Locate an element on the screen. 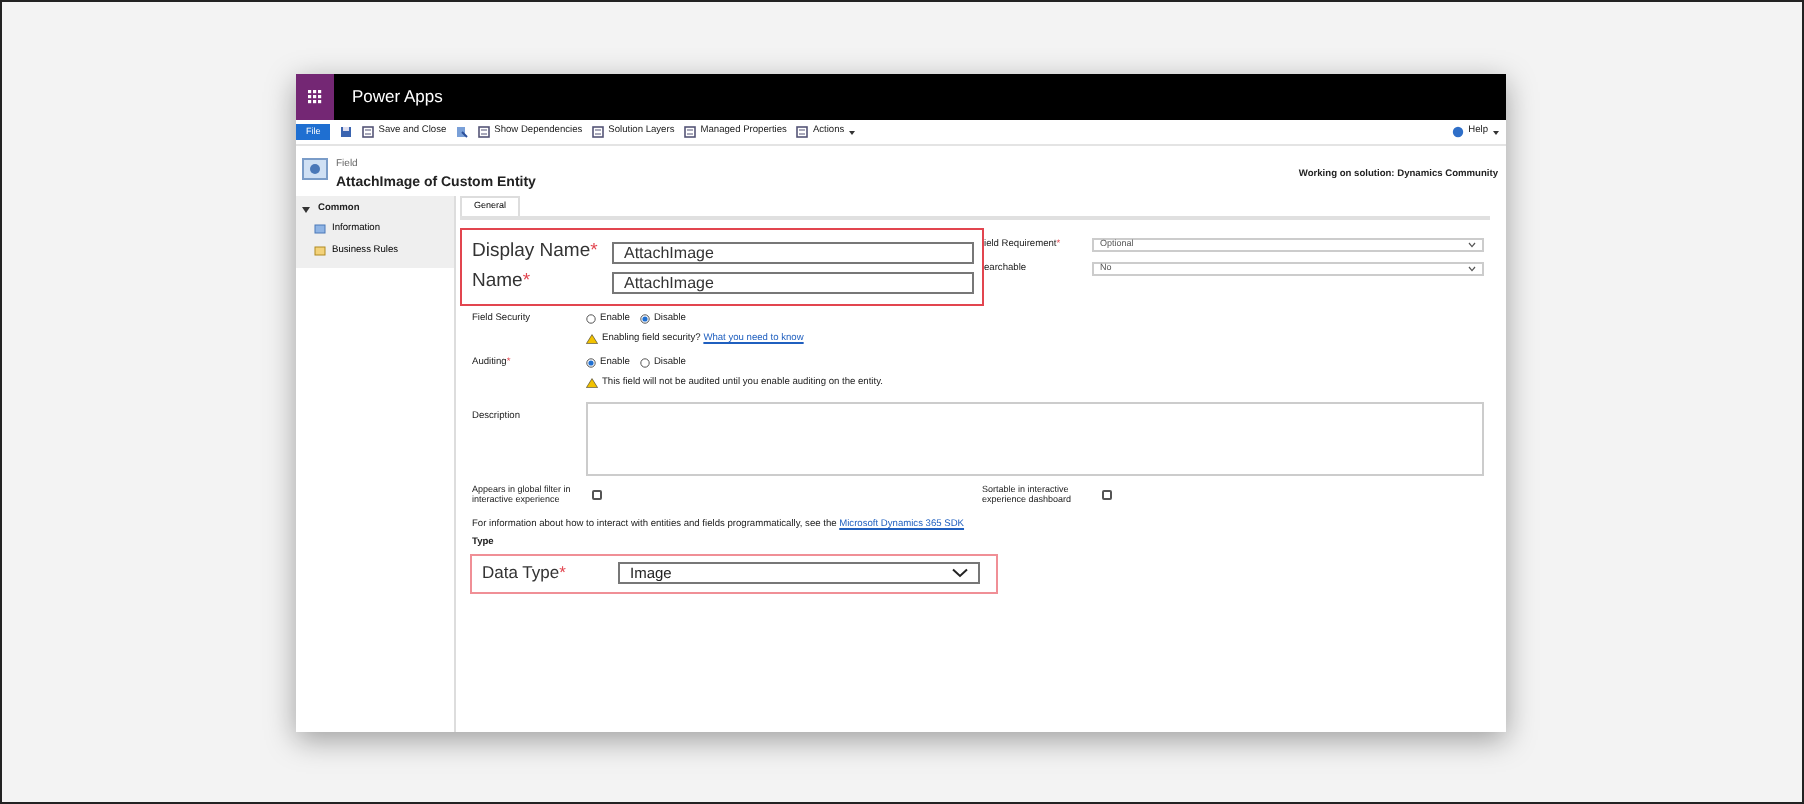  rules-icon is located at coordinates (320, 251).